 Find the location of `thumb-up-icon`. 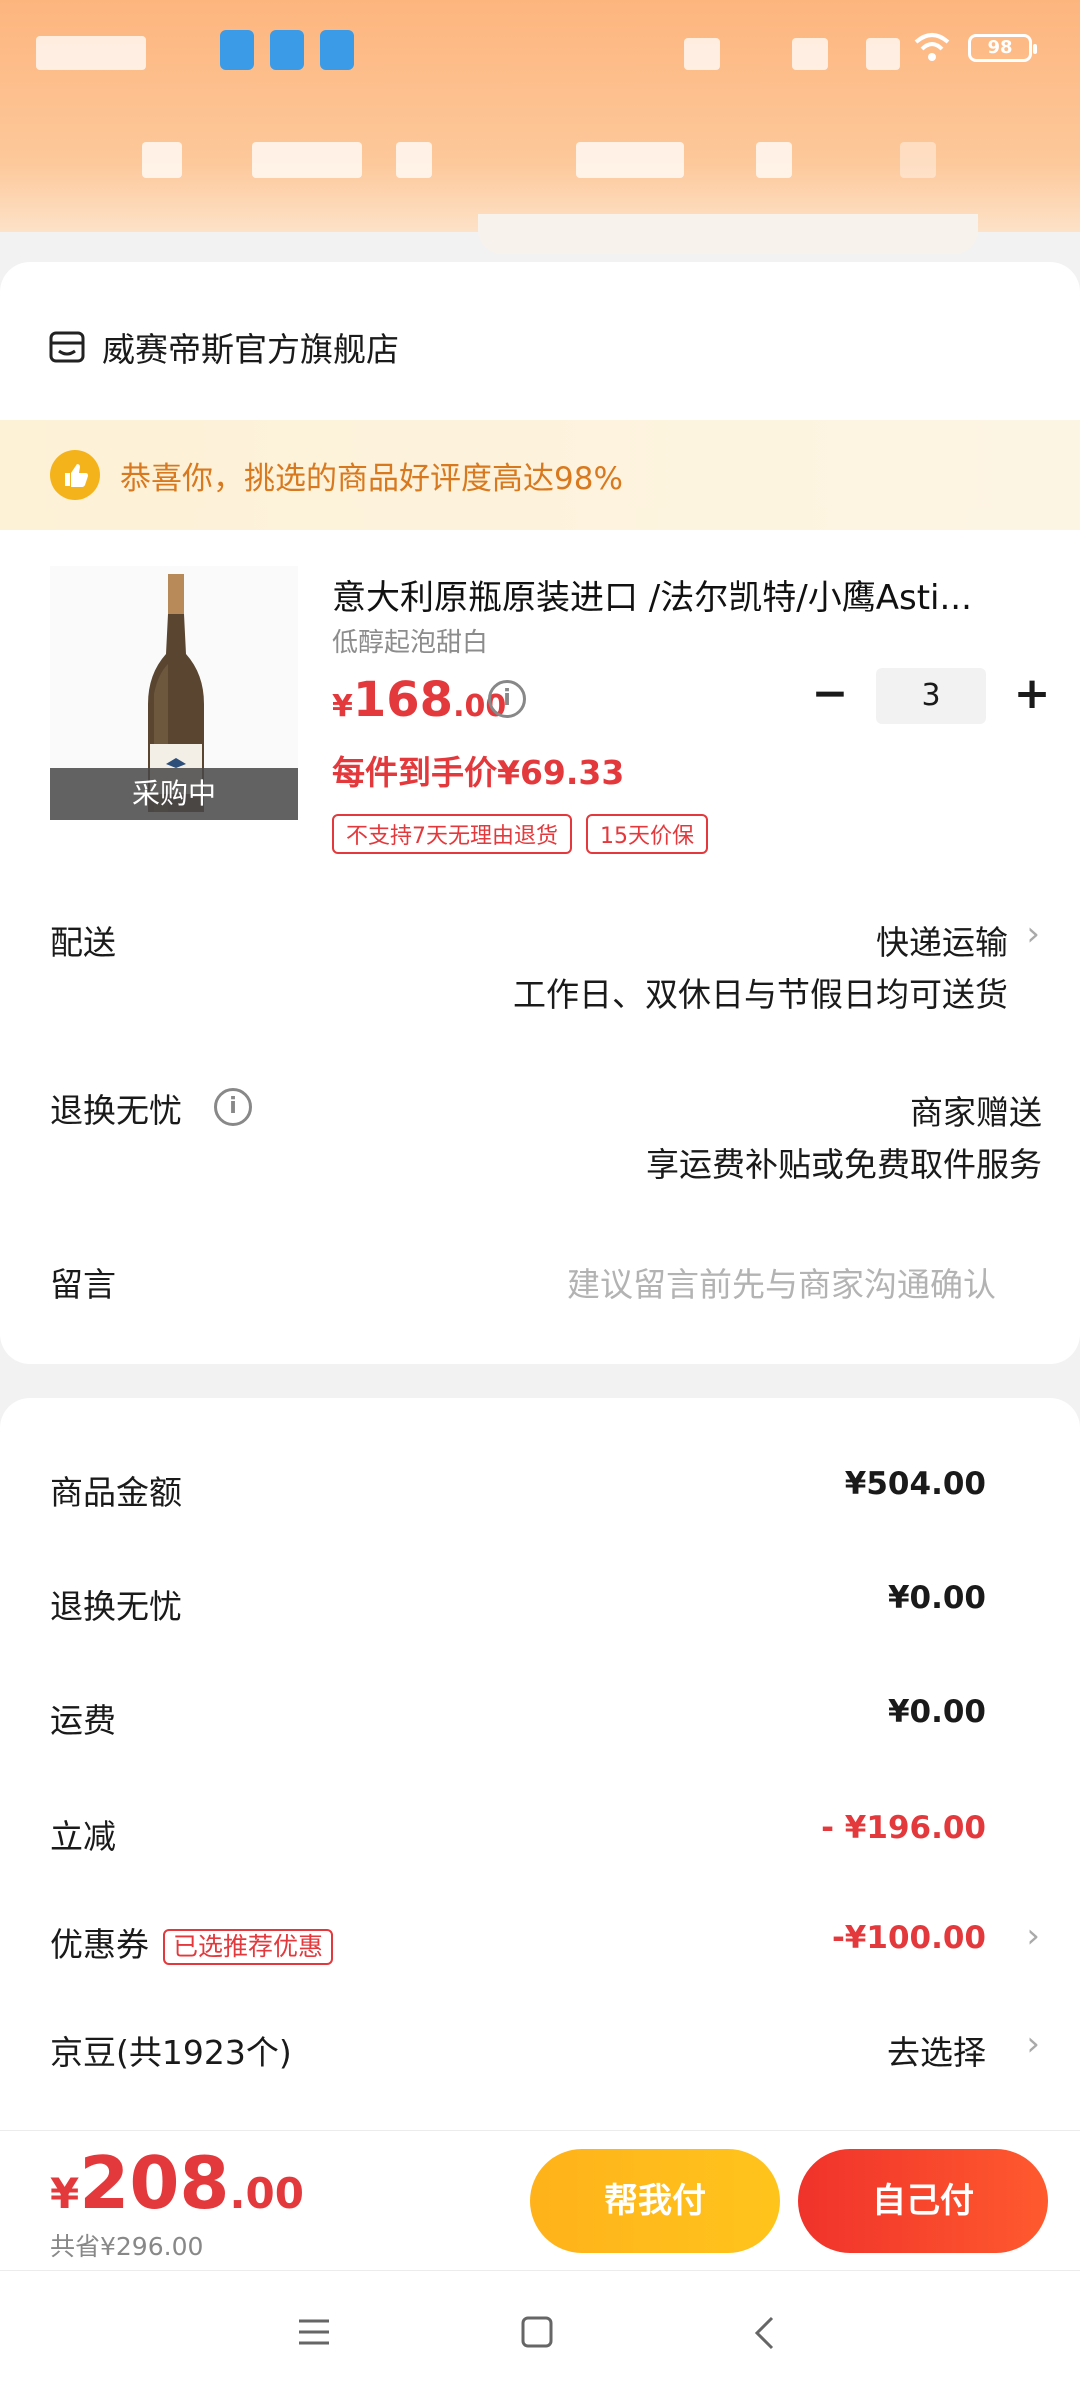

thumb-up-icon is located at coordinates (75, 475).